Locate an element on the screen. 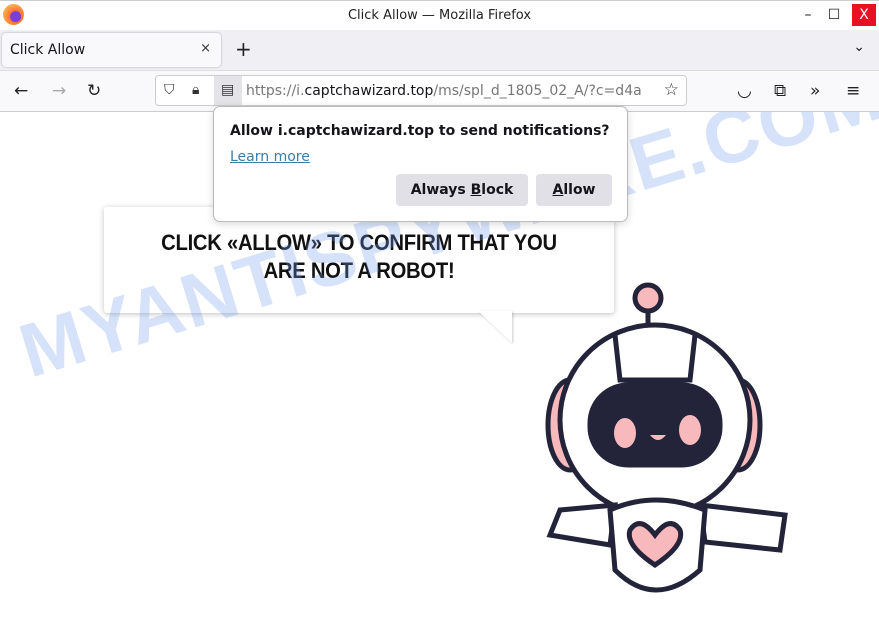 This screenshot has width=879, height=630. close-window-button: X is located at coordinates (864, 15).